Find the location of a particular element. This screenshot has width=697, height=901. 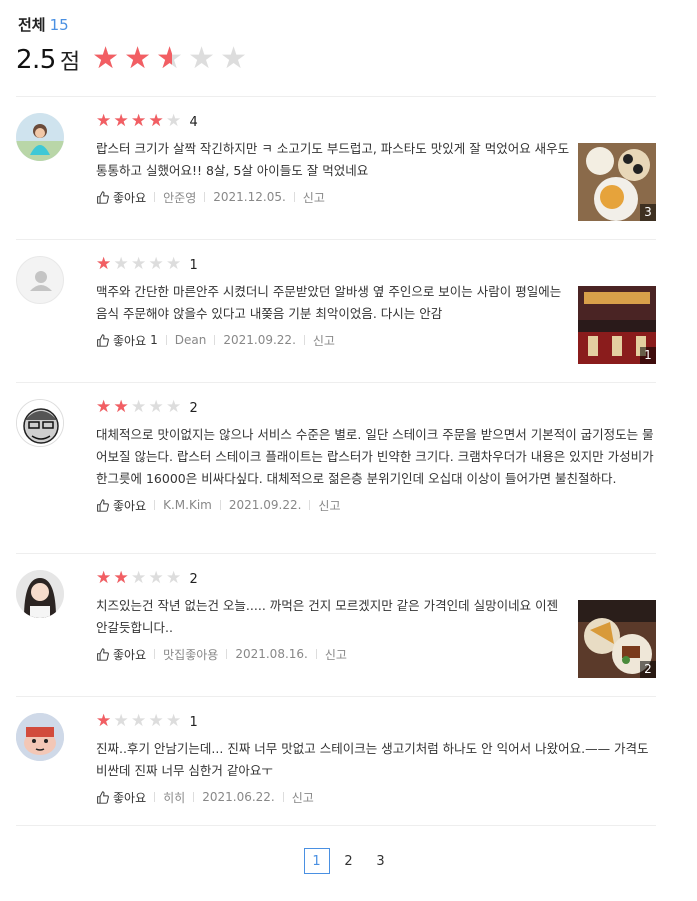

page-2-button: 2 is located at coordinates (349, 861).